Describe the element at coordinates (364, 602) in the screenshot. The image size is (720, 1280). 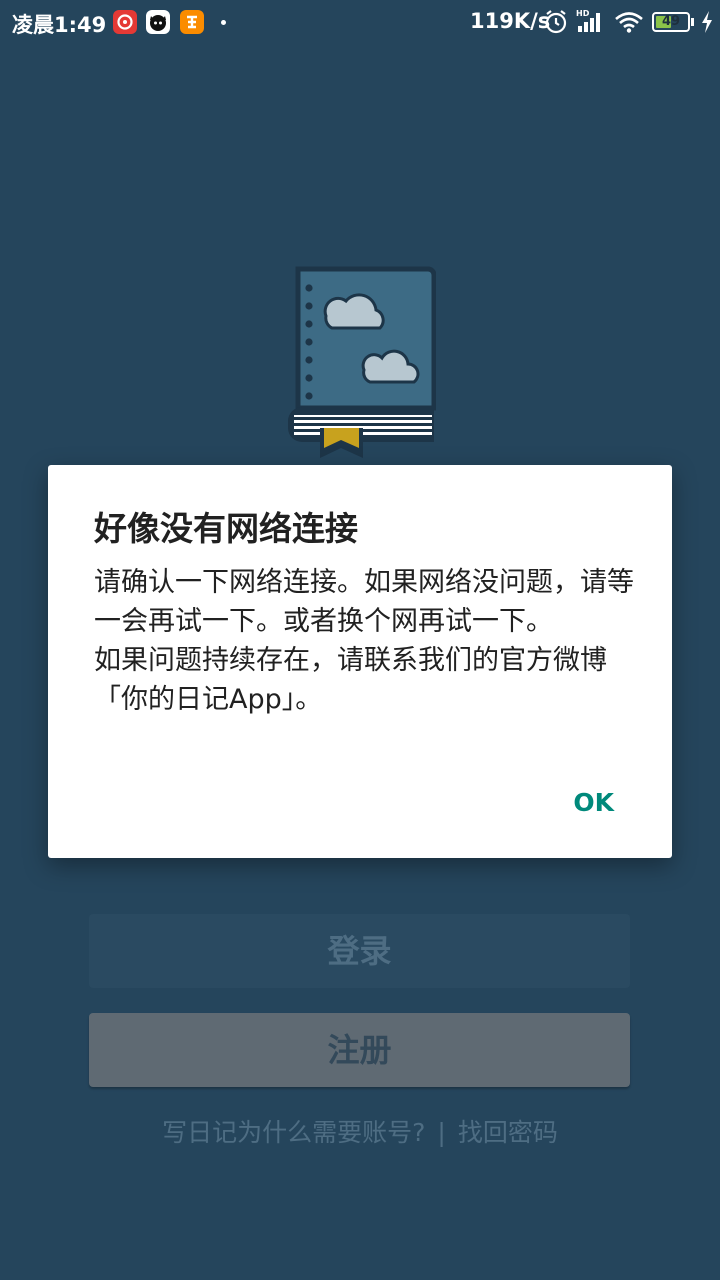
I see `dialog-message-line: 请确认一下网络连接。如果网络没问题，请等一会再试一下。或者换个网再试一下。` at that location.